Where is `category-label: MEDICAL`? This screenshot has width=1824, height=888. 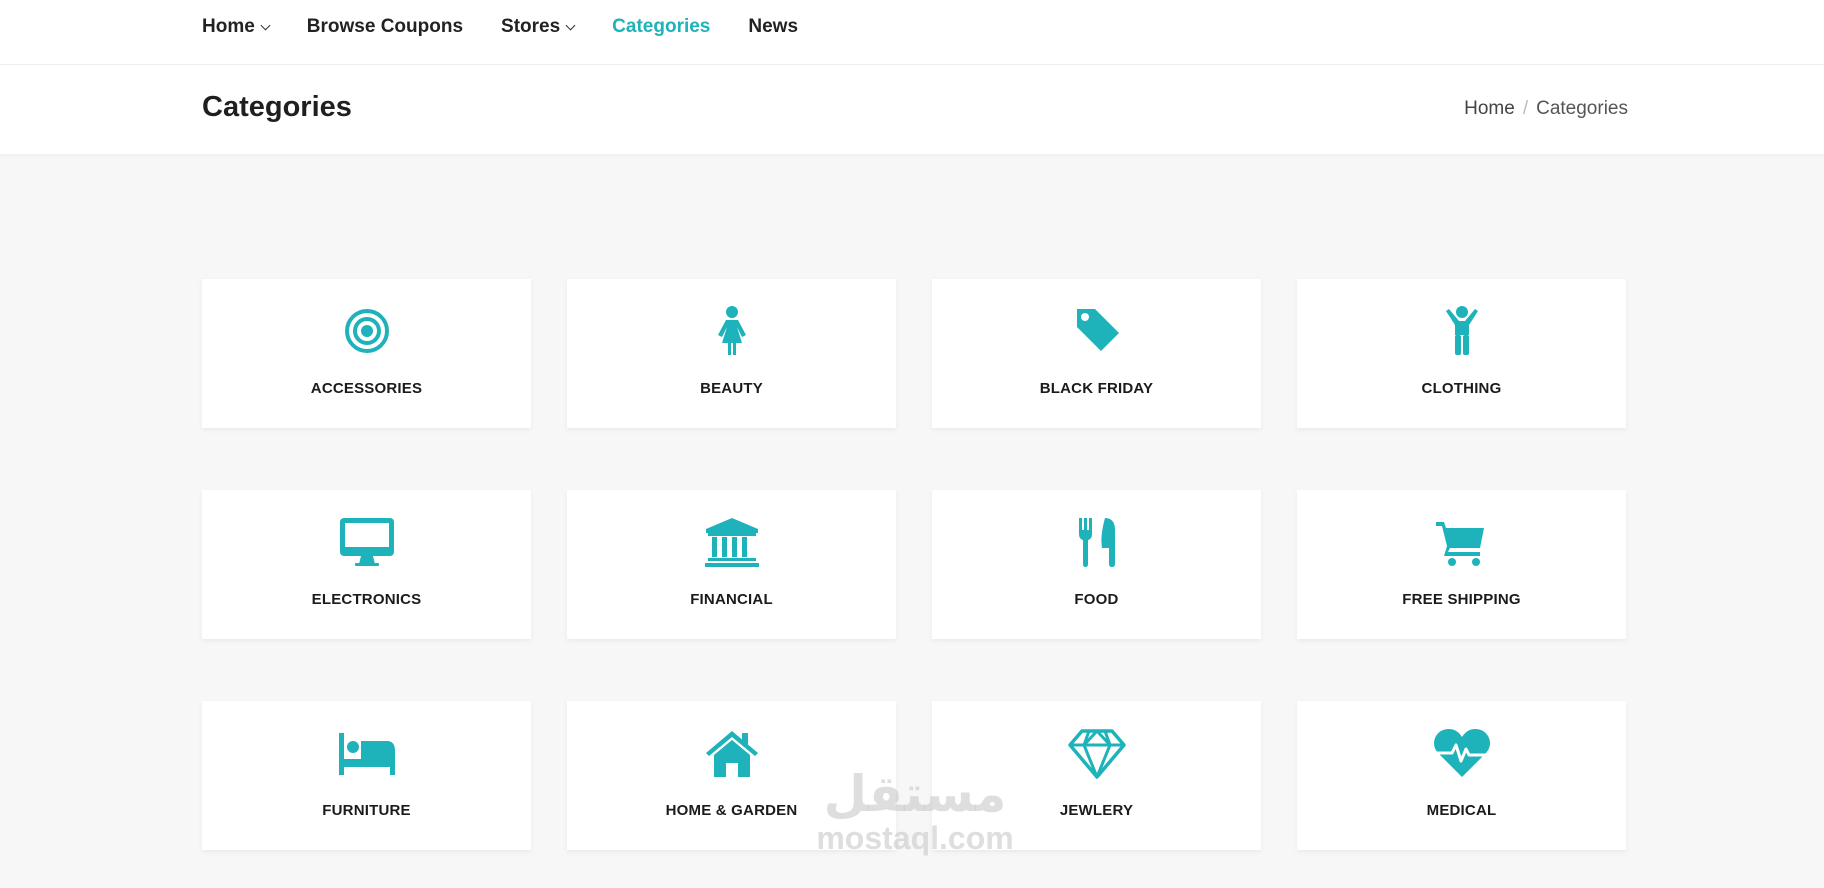 category-label: MEDICAL is located at coordinates (1461, 810).